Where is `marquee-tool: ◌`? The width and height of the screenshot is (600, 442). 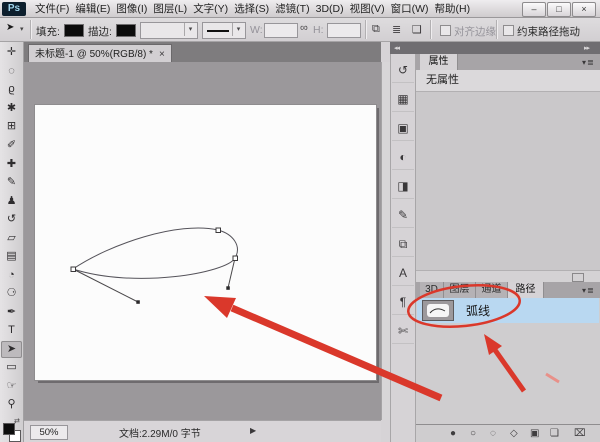 marquee-tool: ◌ is located at coordinates (11, 71).